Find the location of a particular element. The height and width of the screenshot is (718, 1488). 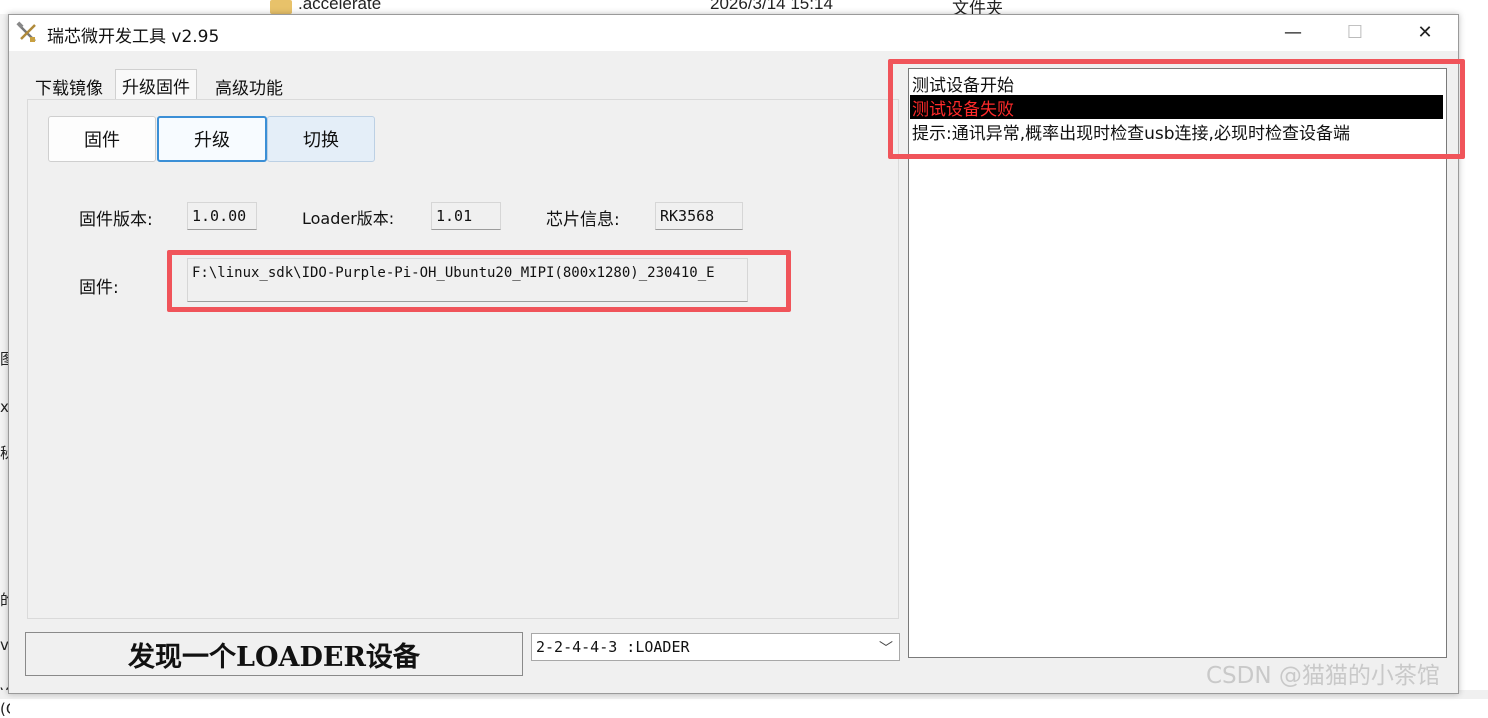

tab-download-image: 下载镜像 is located at coordinates (69, 86).